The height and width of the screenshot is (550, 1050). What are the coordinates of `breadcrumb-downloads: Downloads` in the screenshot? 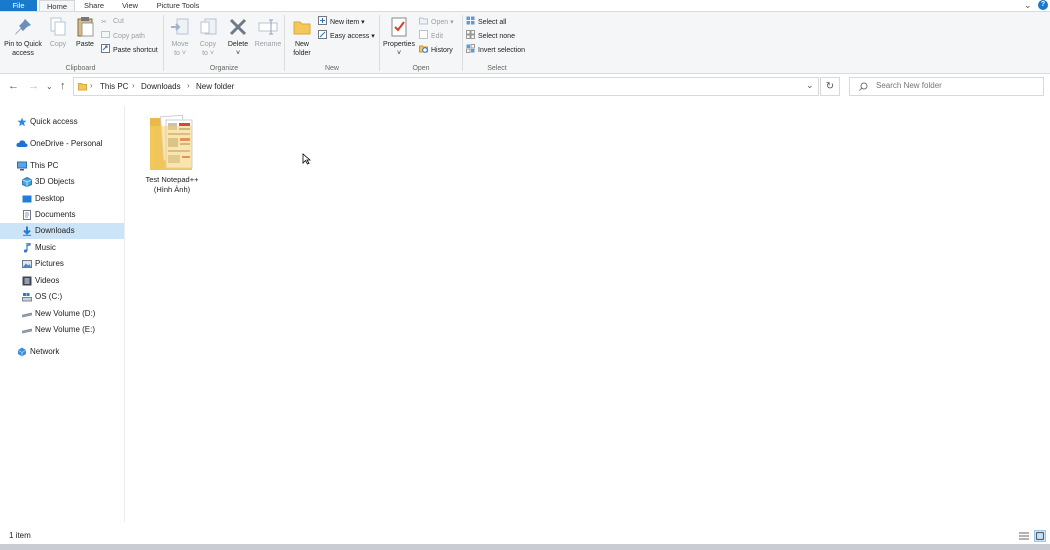 It's located at (161, 86).